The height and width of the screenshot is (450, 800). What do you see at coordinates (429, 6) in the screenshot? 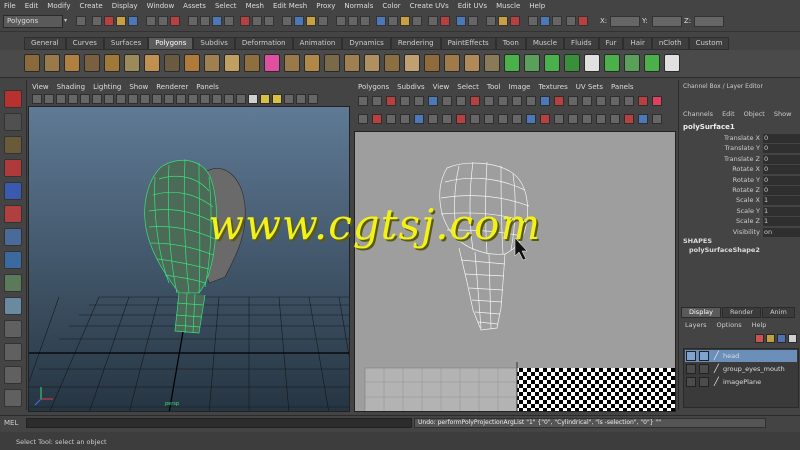
I see `menu-create-uvs: Create UVs` at bounding box center [429, 6].